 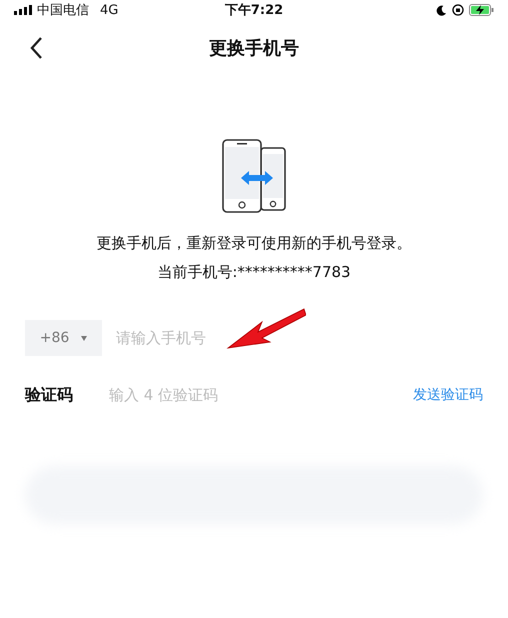 I want to click on battery-charging-icon, so click(x=481, y=10).